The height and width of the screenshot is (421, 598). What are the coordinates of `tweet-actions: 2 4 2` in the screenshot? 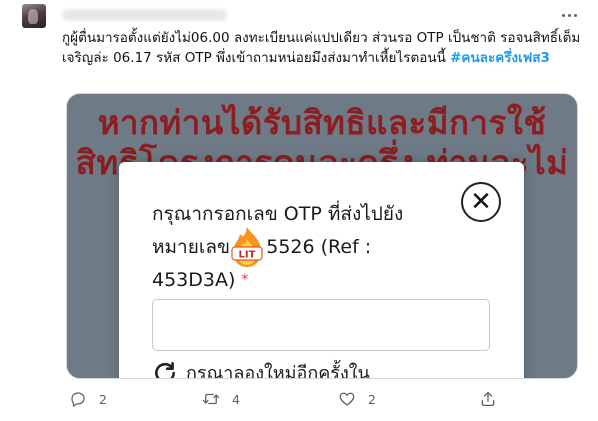 It's located at (326, 401).